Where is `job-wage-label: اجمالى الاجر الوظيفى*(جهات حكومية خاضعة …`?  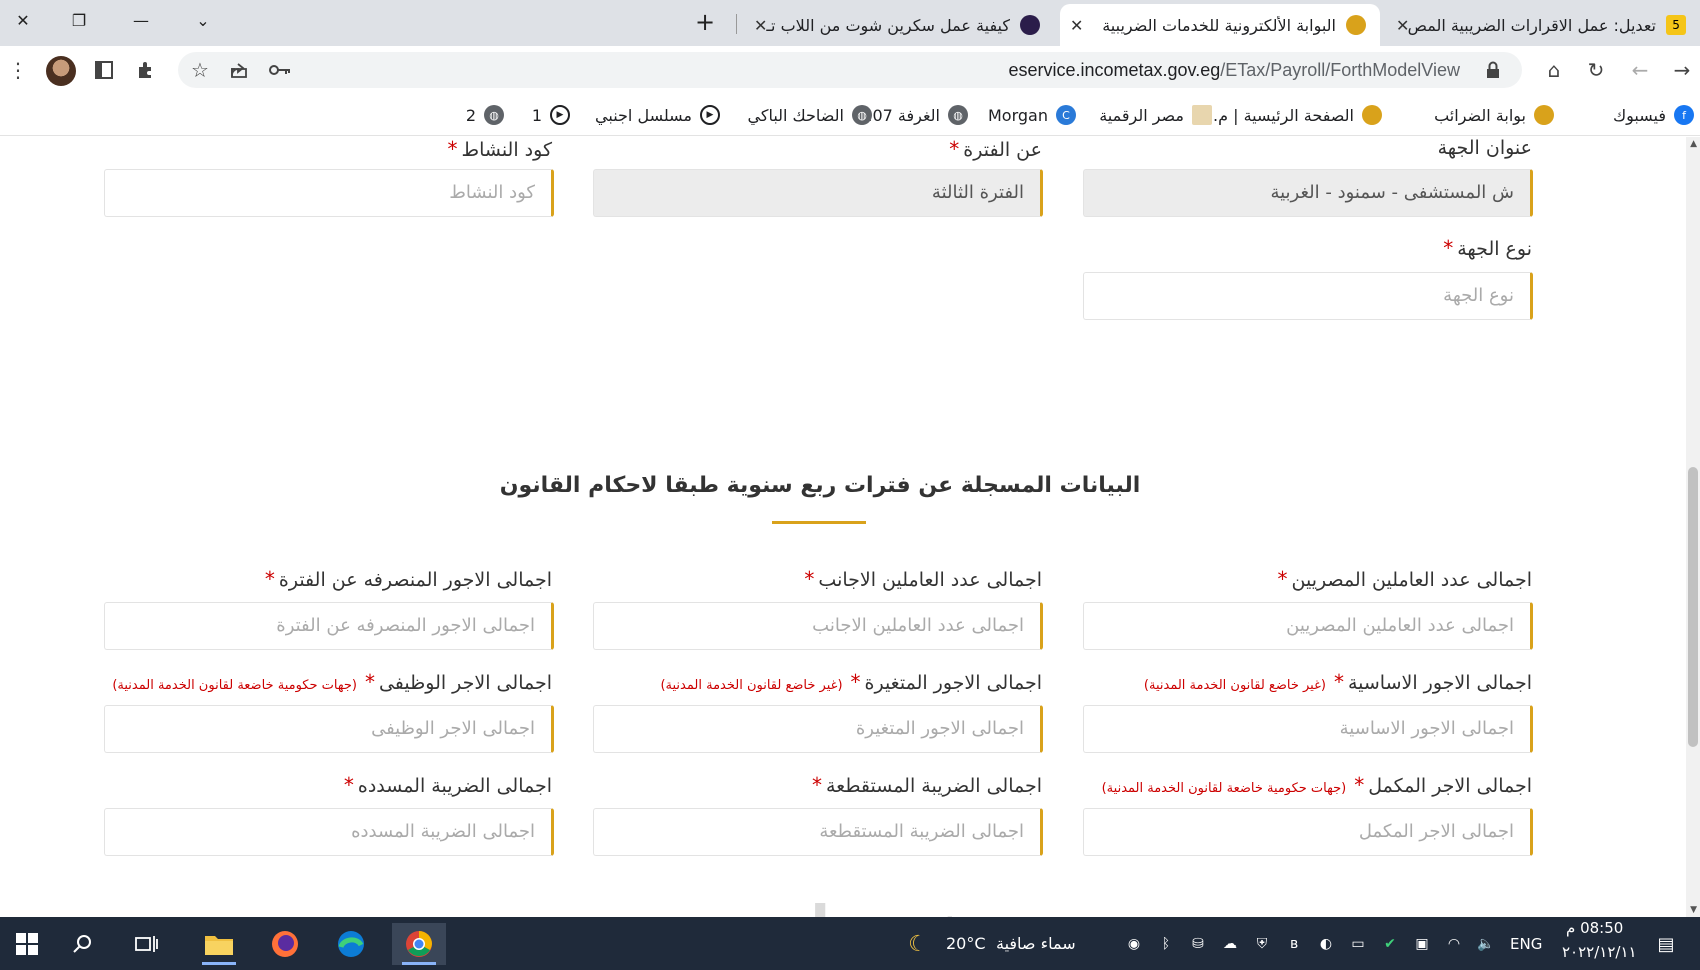
job-wage-label: اجمالى الاجر الوظيفى*(جهات حكومية خاضعة … is located at coordinates (332, 682).